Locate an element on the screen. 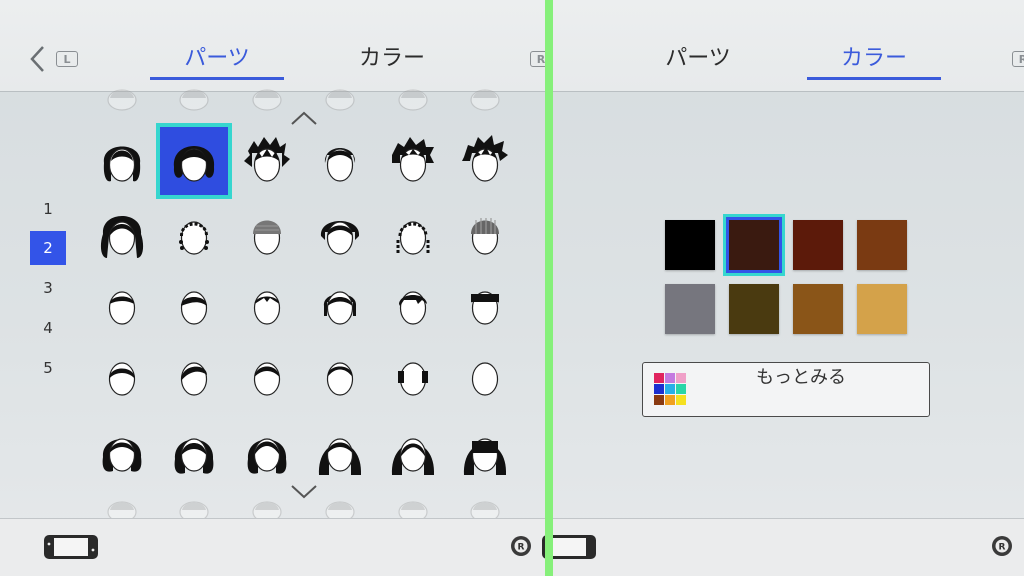 The height and width of the screenshot is (576, 1024). pane-divider is located at coordinates (549, 288).